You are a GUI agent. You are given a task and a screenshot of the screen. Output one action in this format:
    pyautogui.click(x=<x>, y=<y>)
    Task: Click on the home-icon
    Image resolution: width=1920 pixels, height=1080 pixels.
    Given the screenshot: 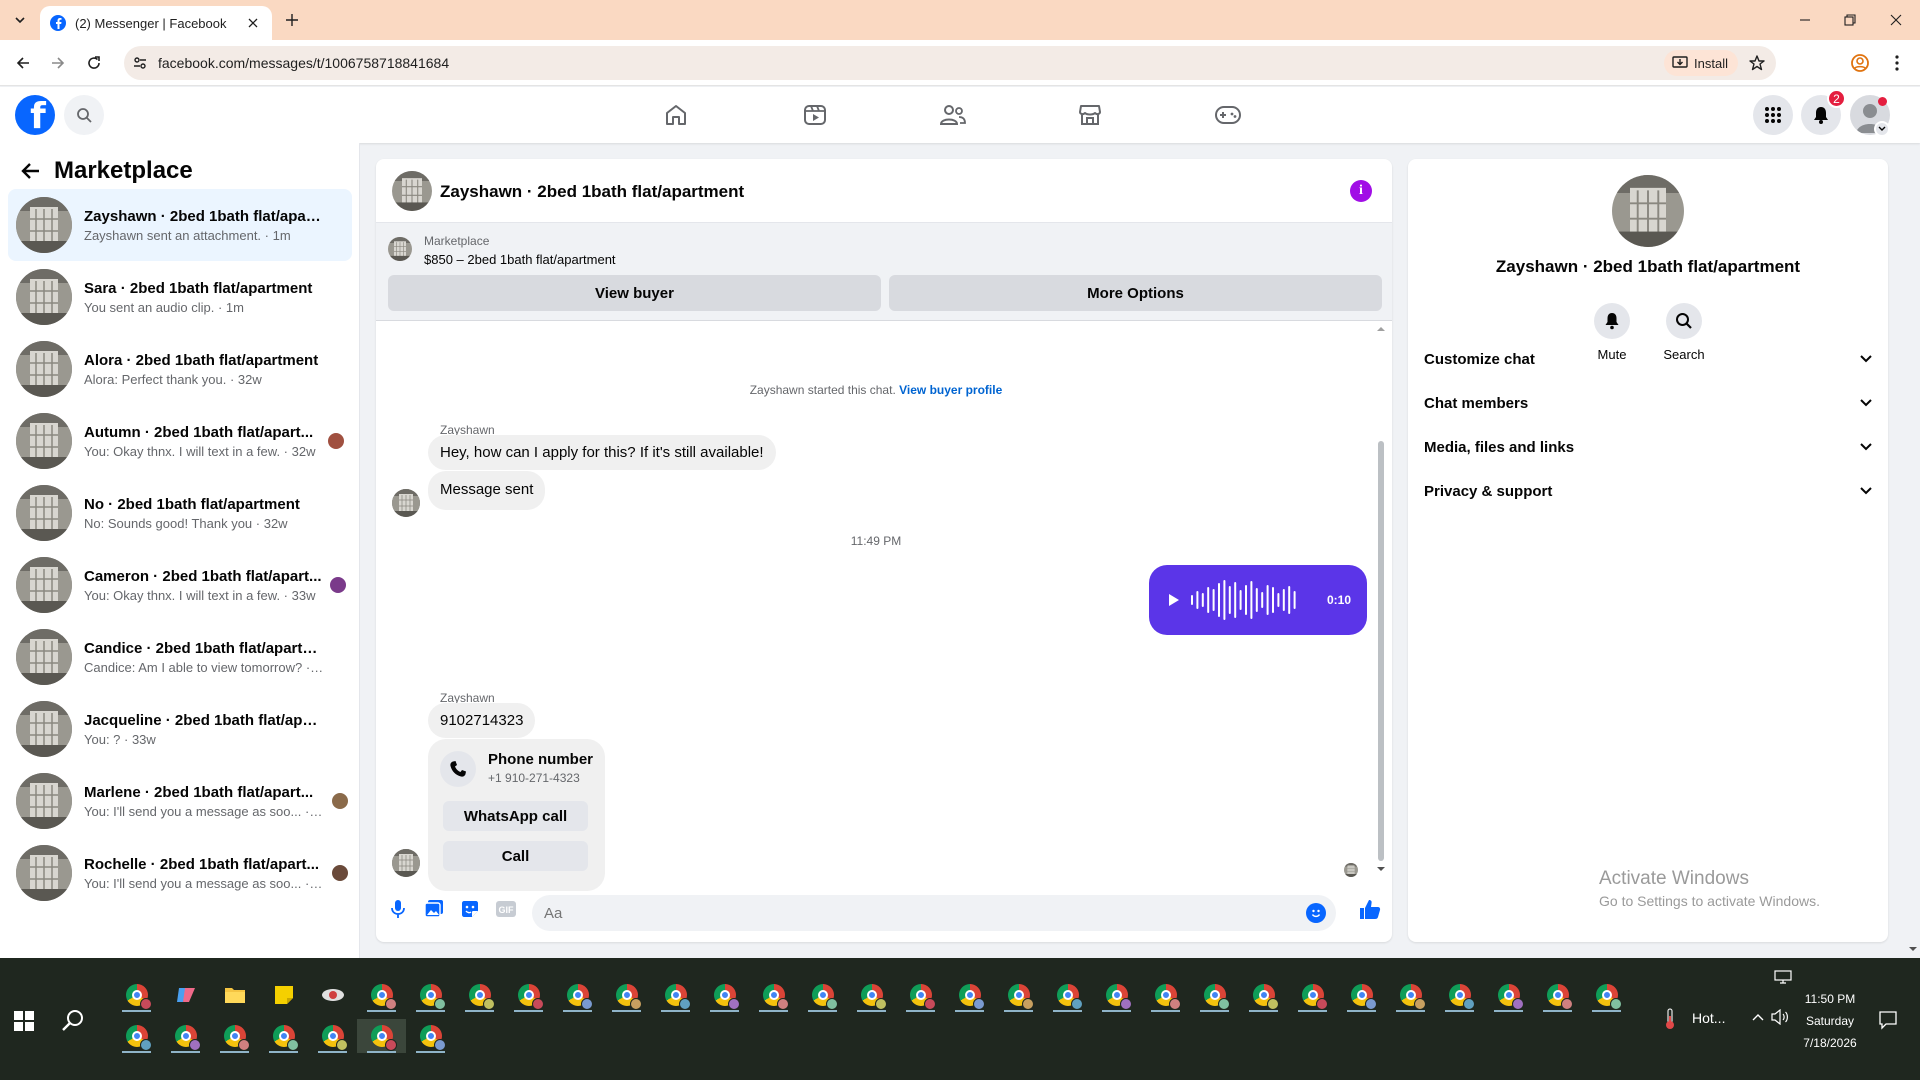 What is the action you would take?
    pyautogui.click(x=676, y=115)
    